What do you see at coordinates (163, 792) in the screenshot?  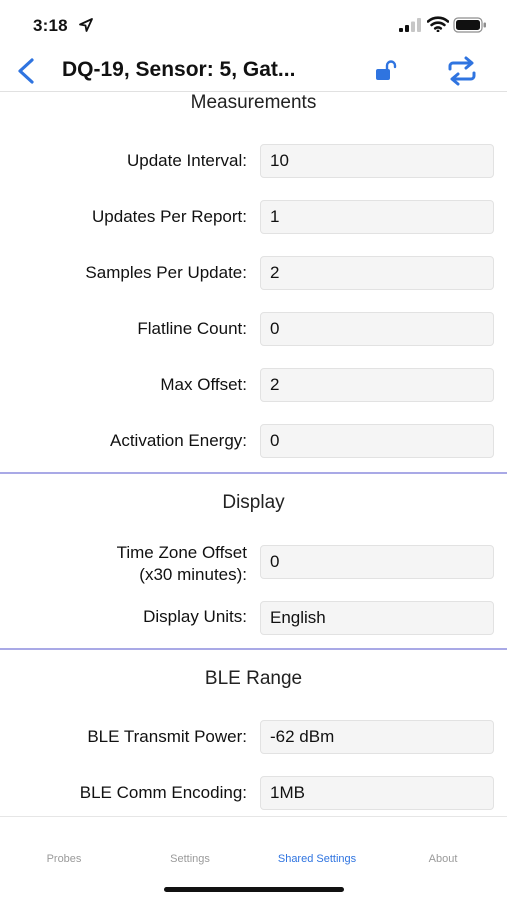 I see `label-ble-comm-encoding: BLE Comm Encoding:` at bounding box center [163, 792].